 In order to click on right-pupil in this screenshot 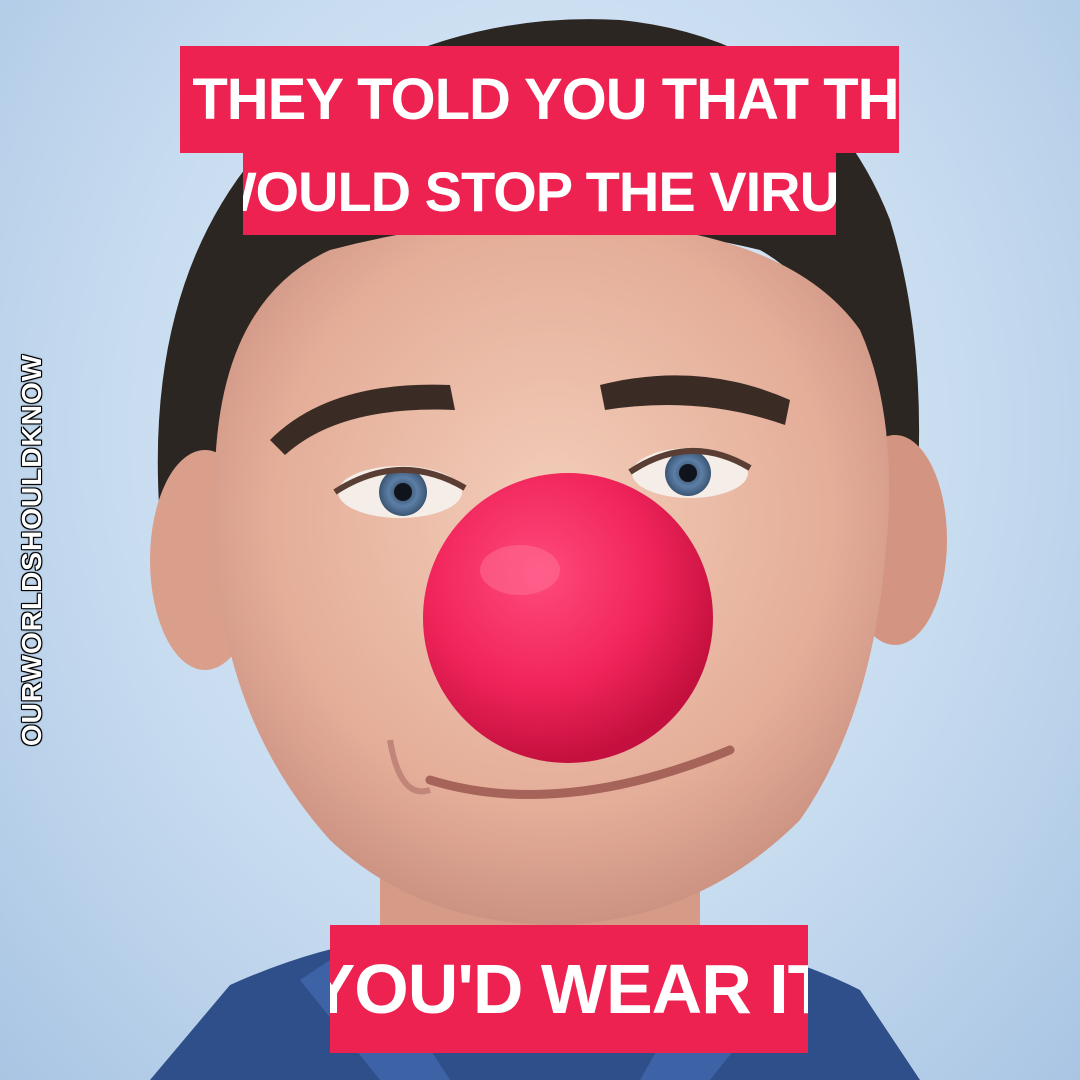, I will do `click(688, 473)`.